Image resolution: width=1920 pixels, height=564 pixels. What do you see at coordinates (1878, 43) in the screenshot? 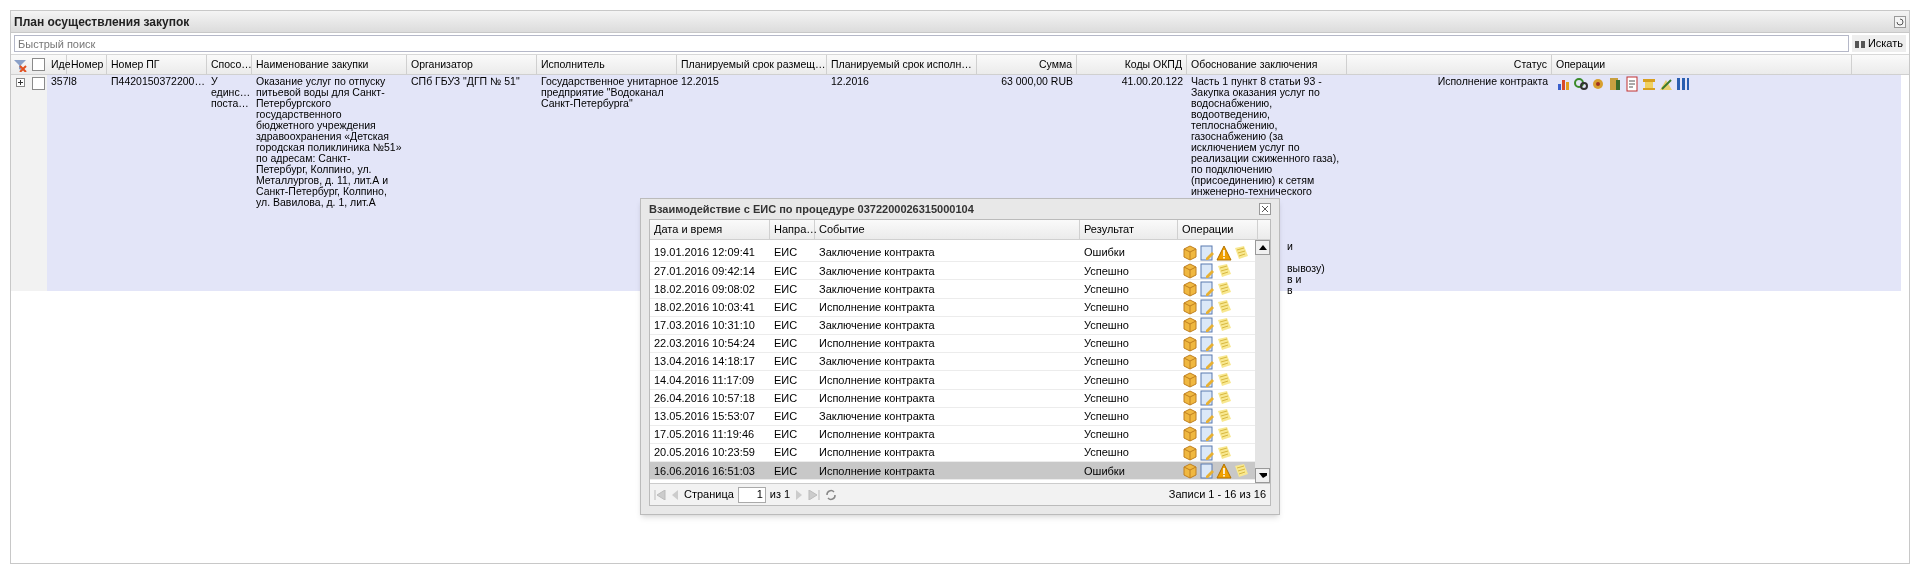
I see `search-button: Искать` at bounding box center [1878, 43].